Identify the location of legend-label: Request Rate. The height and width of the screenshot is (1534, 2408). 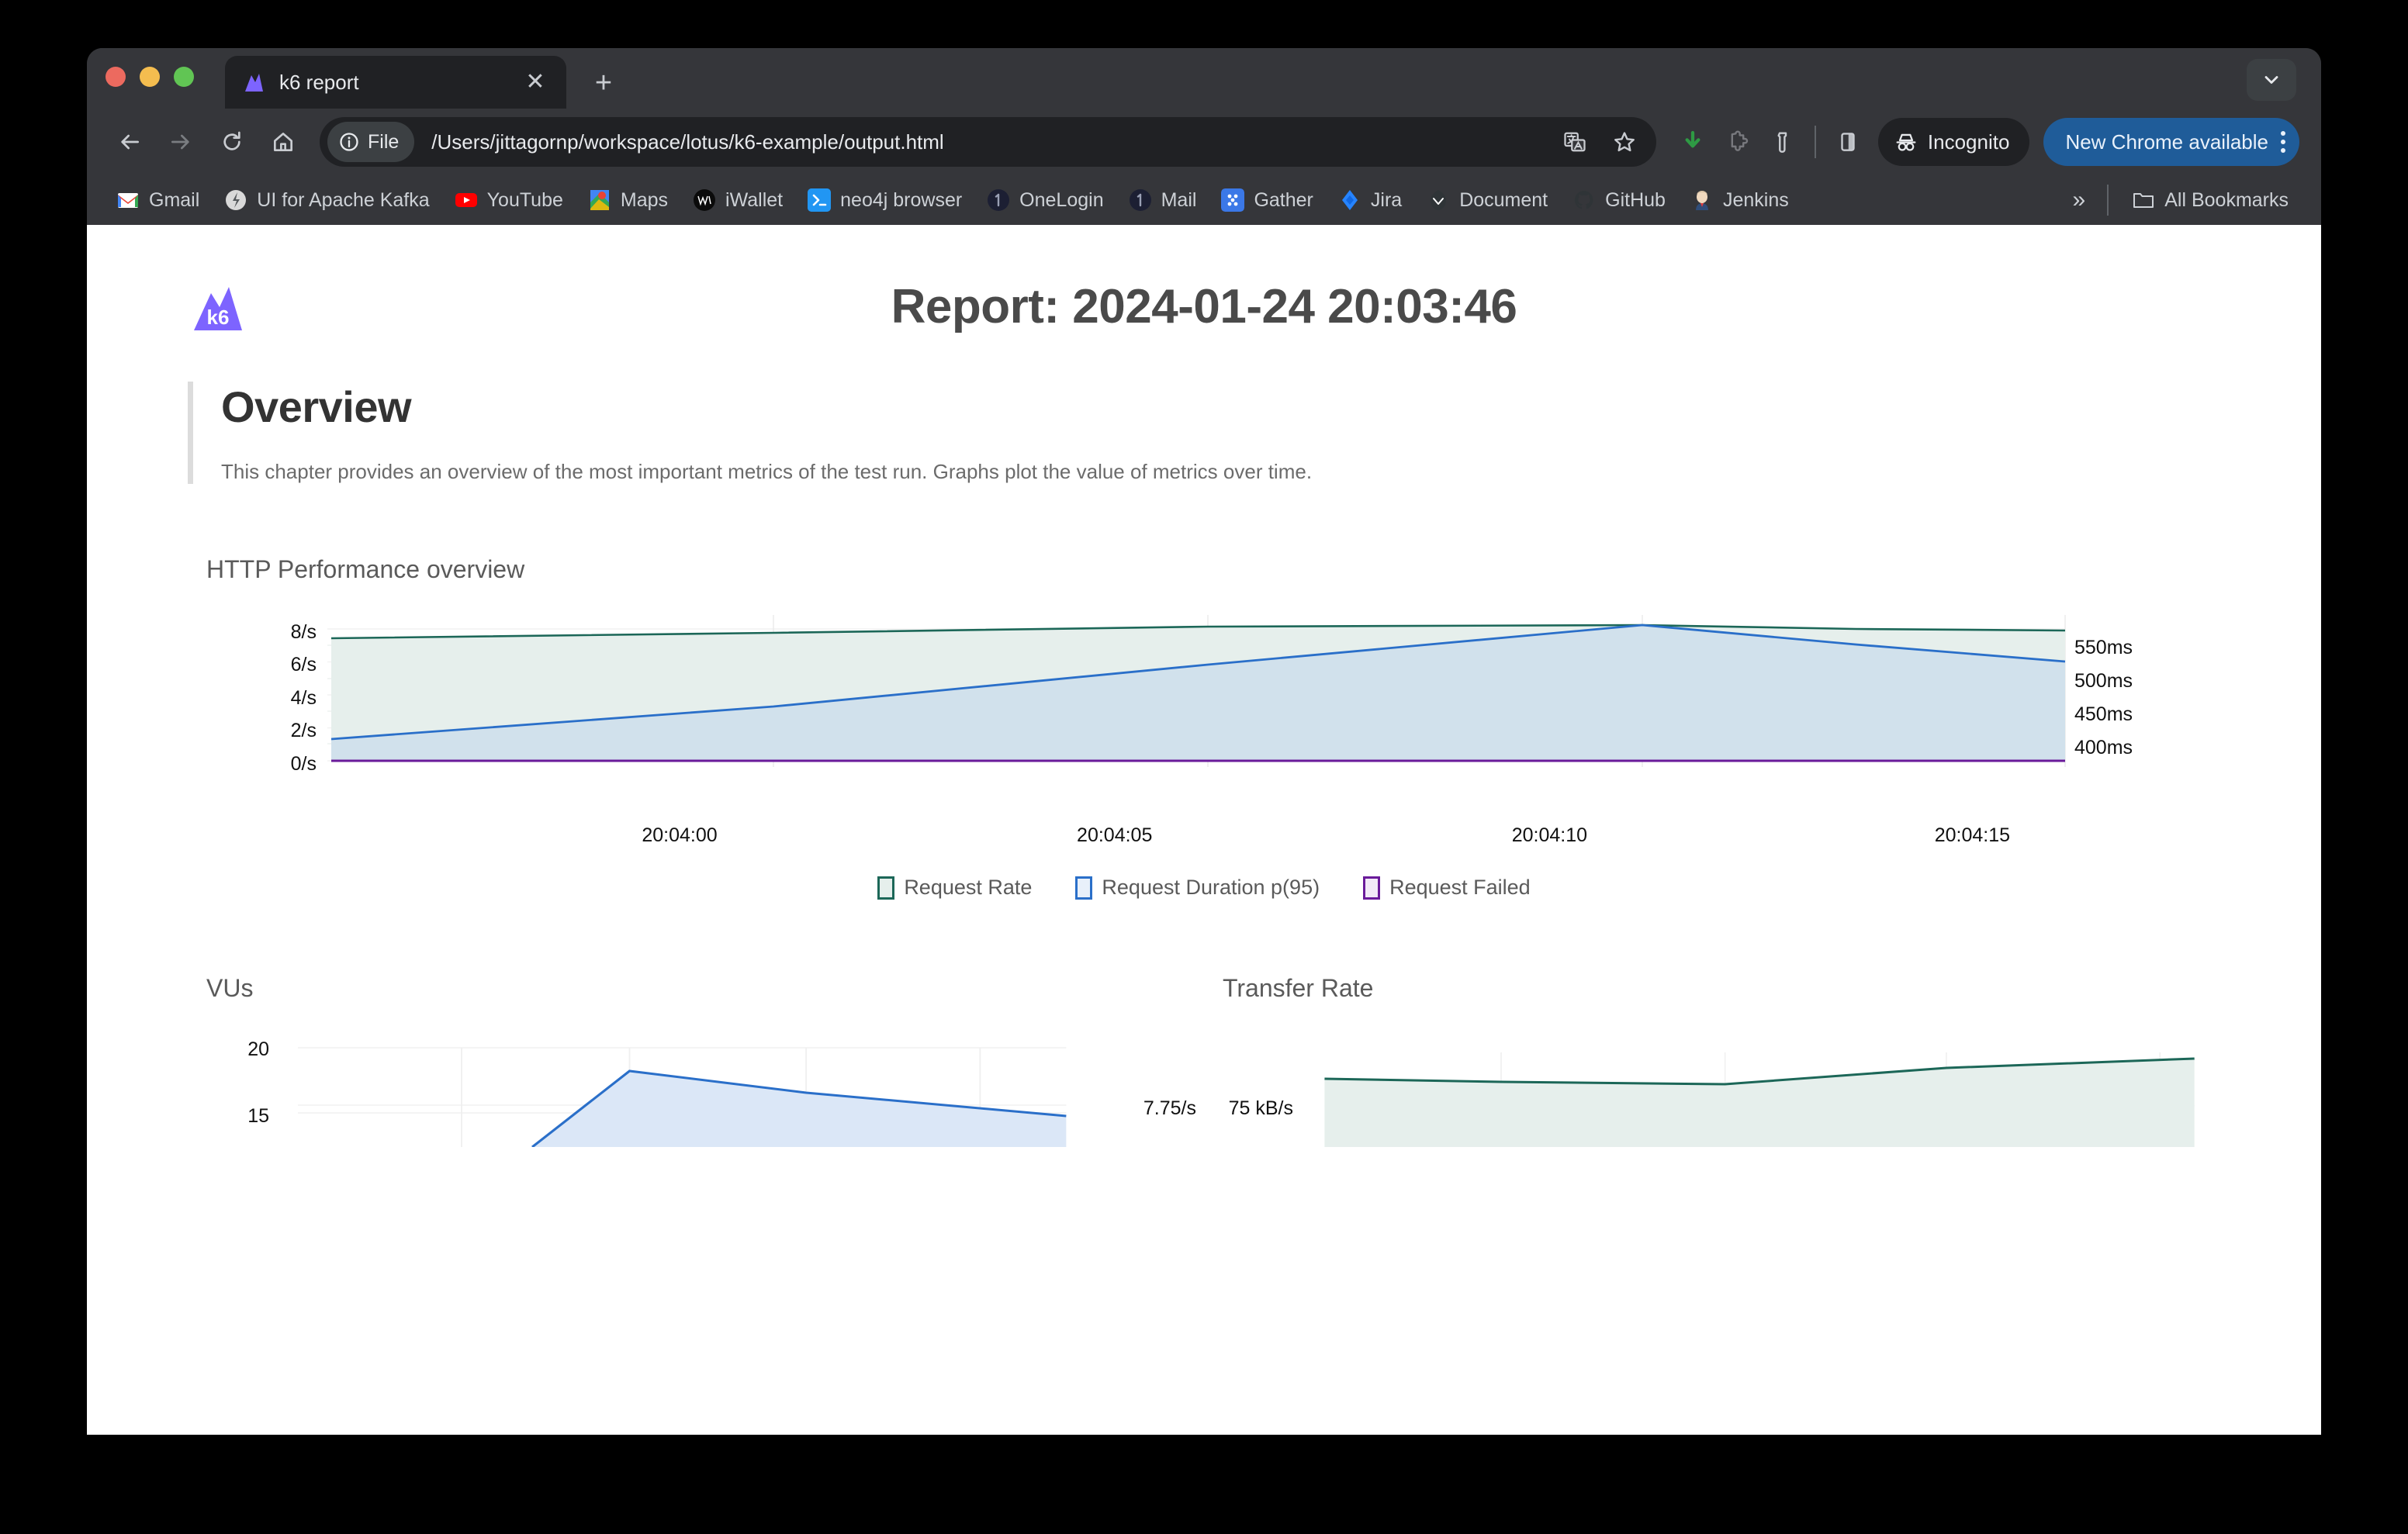
(968, 887).